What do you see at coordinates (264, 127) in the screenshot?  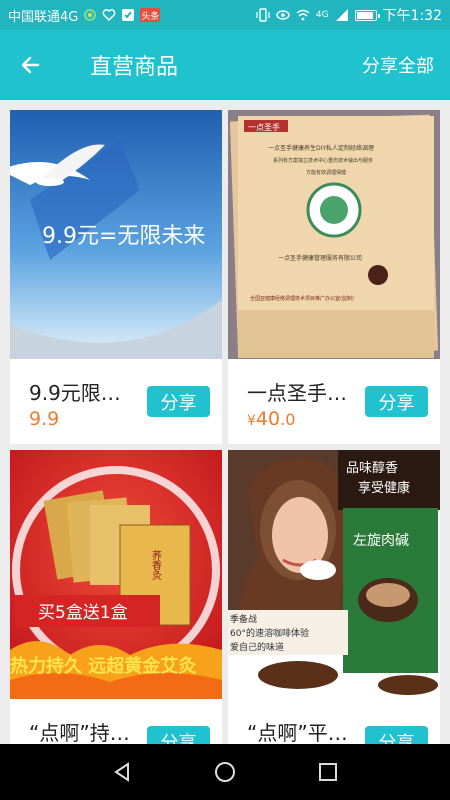 I see `brand-logo: 一点圣手` at bounding box center [264, 127].